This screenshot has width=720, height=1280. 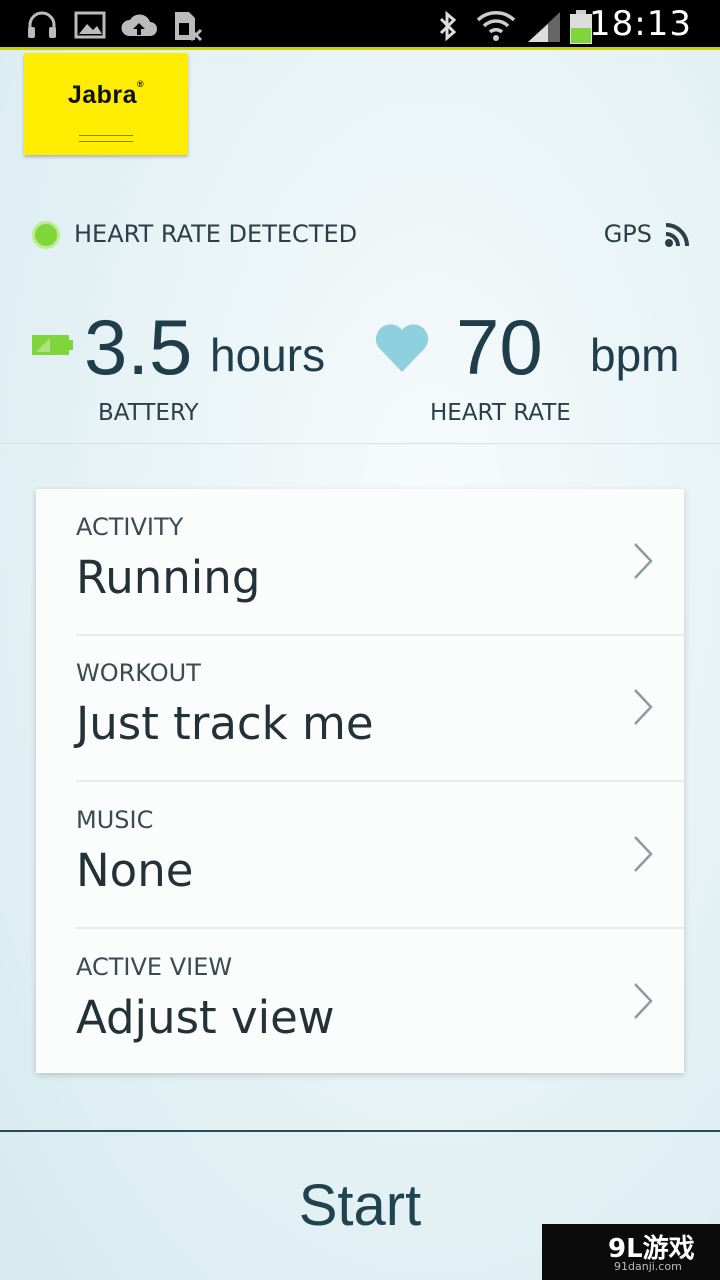 I want to click on setting-row-activity: ACTIVITY Running, so click(x=360, y=562).